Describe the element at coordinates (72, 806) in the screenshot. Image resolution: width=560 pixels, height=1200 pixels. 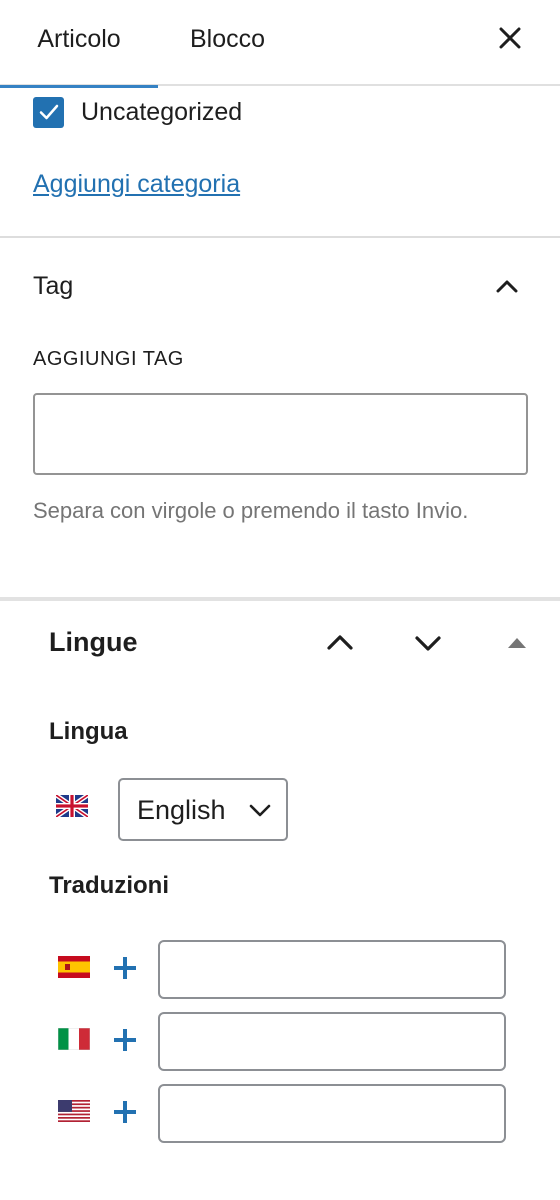
I see `uk-flag-icon` at that location.